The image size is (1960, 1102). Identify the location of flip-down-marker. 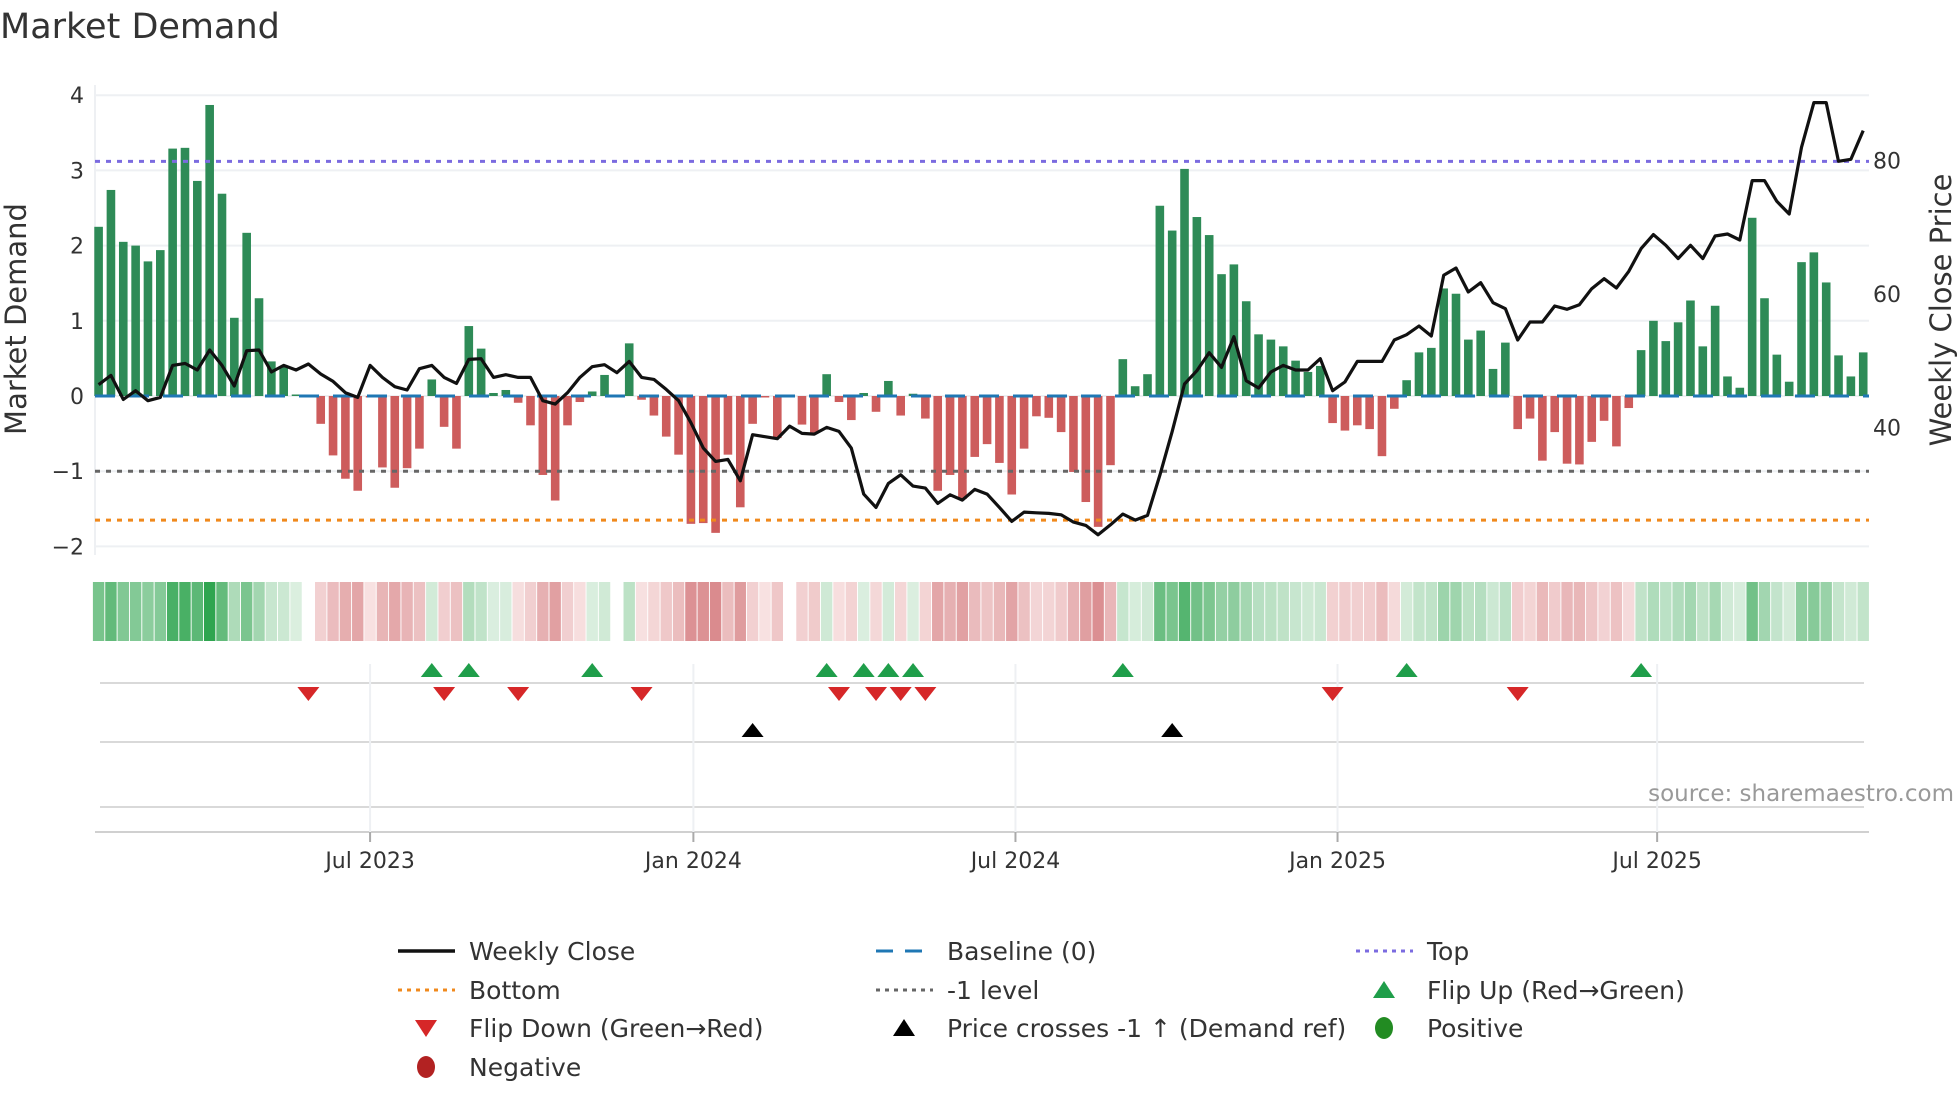
(925, 694).